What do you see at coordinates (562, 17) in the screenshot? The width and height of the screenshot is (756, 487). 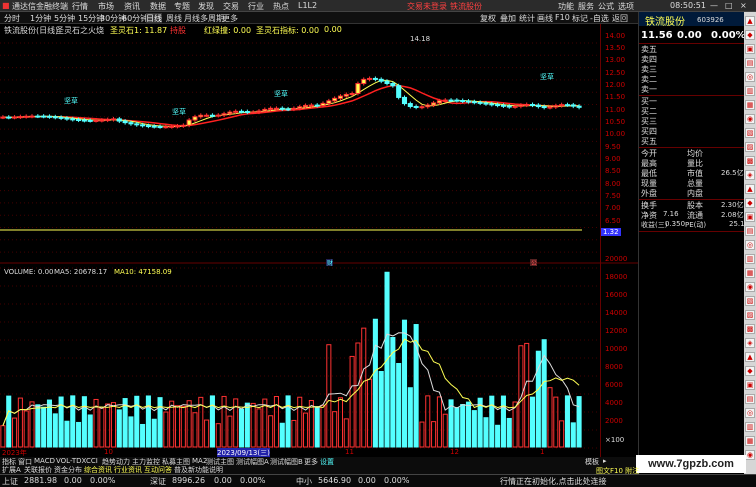 I see `f10-button: F10` at bounding box center [562, 17].